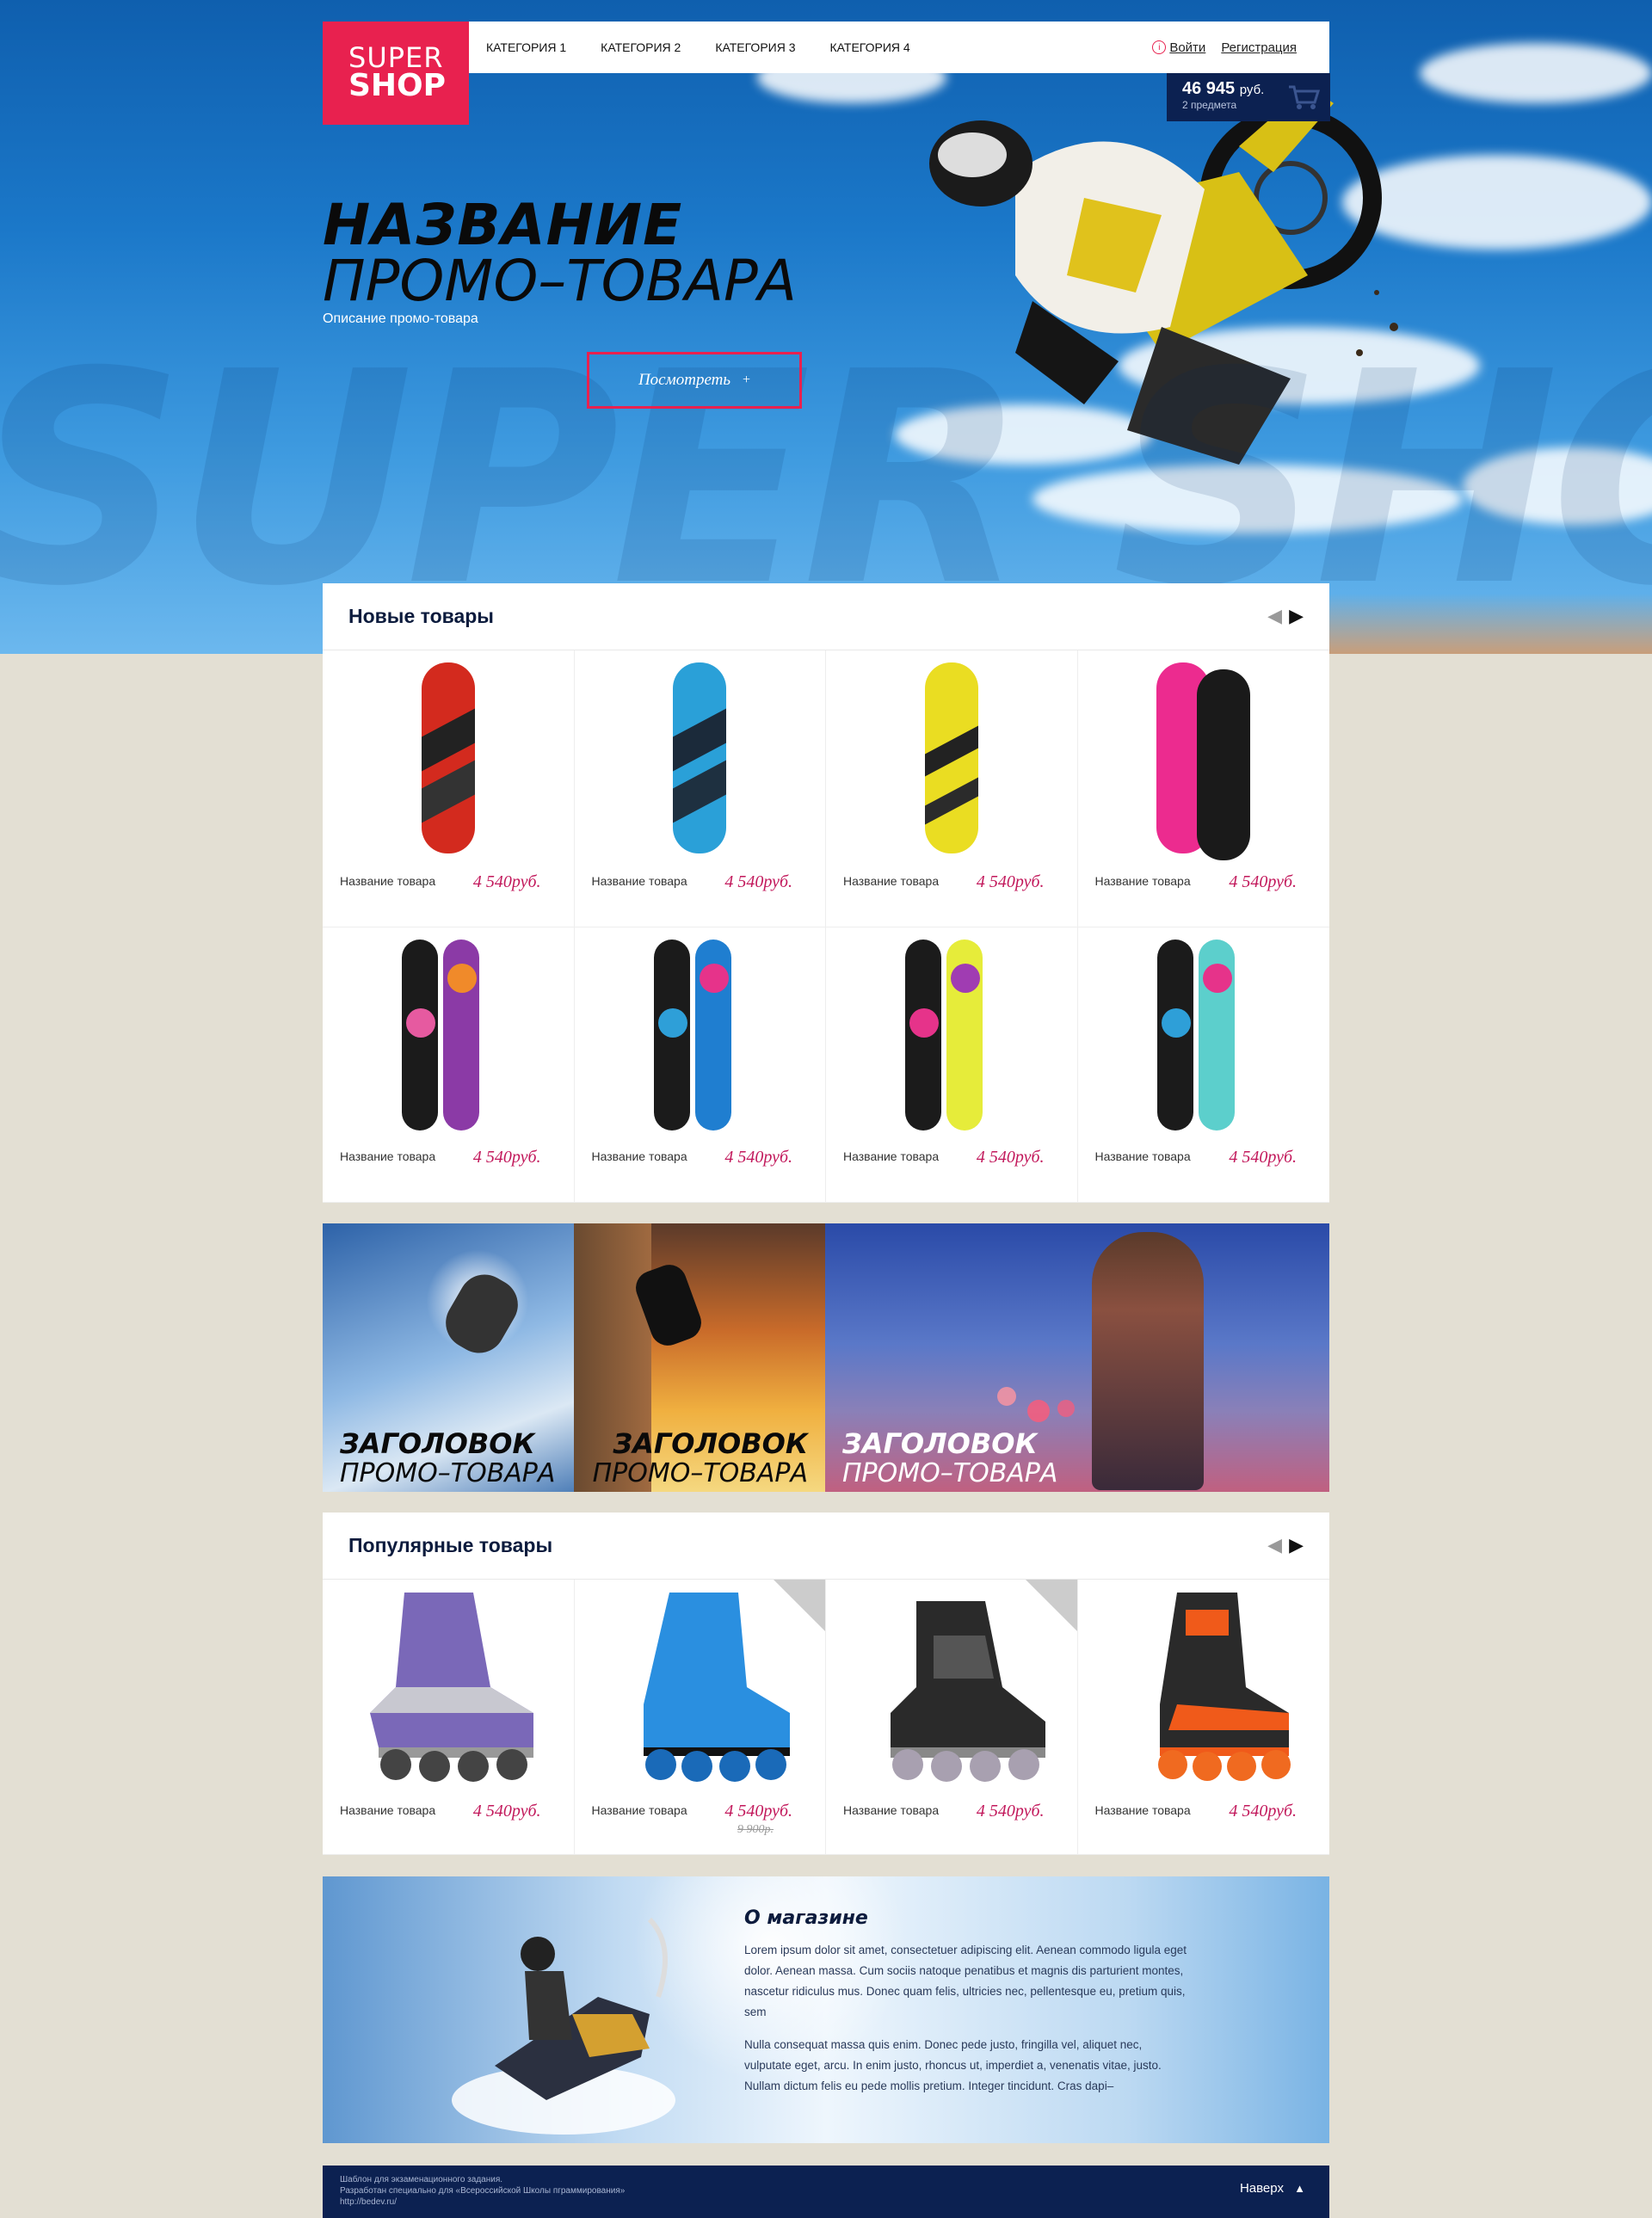 This screenshot has height=2218, width=1652. Describe the element at coordinates (563, 2026) in the screenshot. I see `snowmobile-rider-image` at that location.